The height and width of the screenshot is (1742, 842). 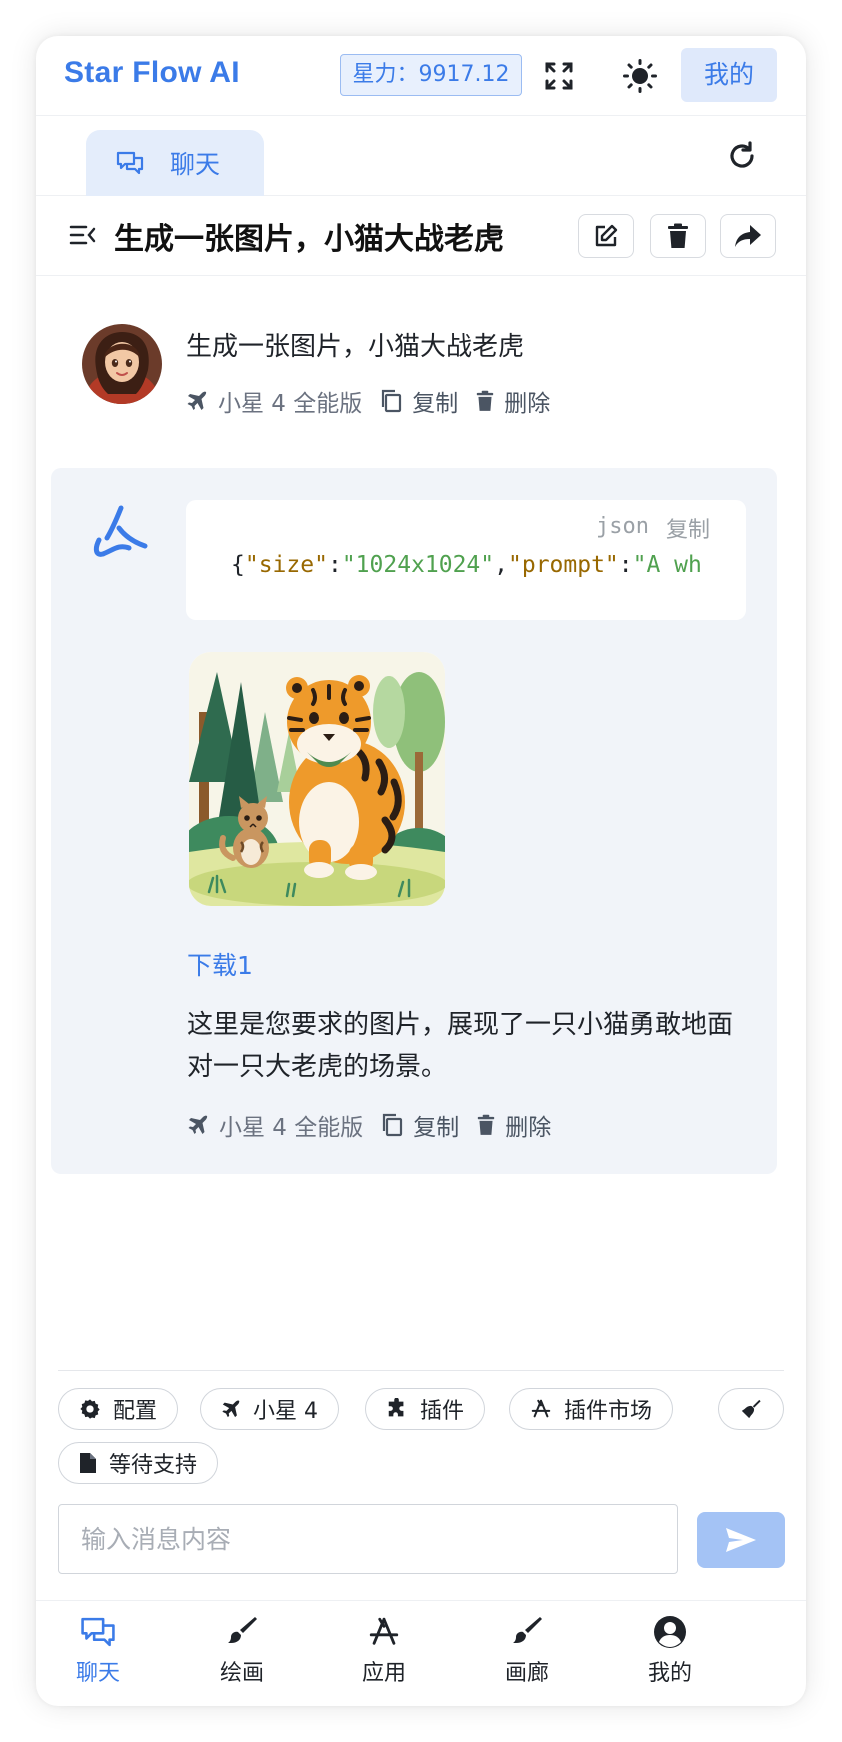 What do you see at coordinates (83, 235) in the screenshot?
I see `conversation-list-menu-icon` at bounding box center [83, 235].